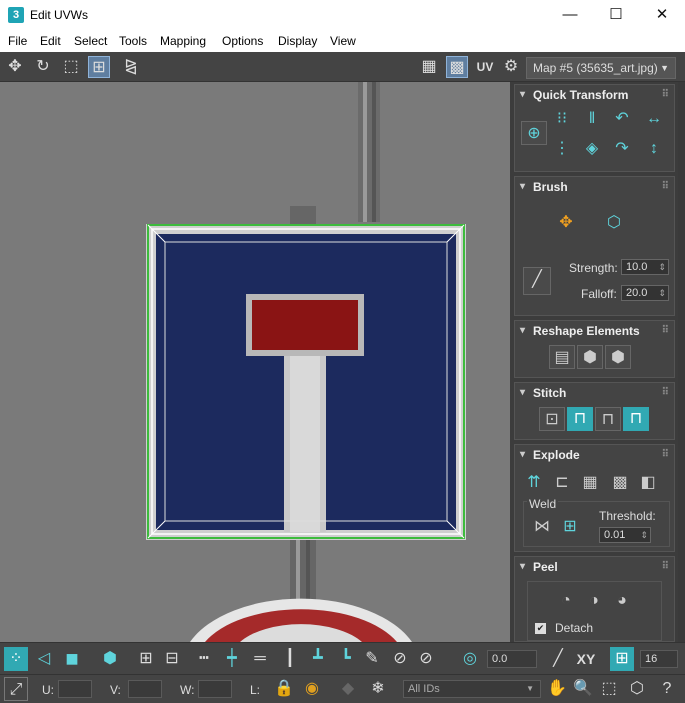  I want to click on panel-scrollbar, so click(681, 362).